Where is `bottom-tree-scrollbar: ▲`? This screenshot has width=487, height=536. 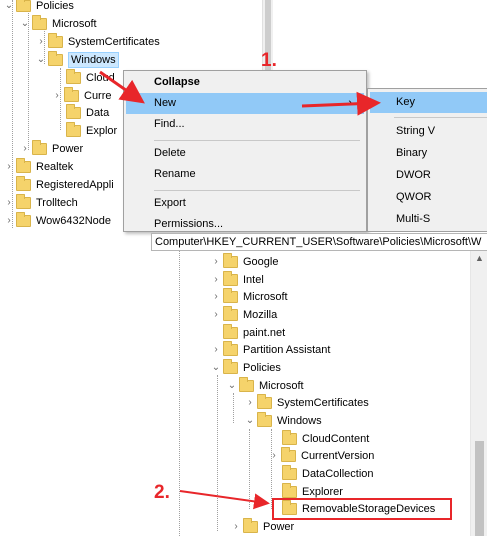
bottom-tree-scrollbar: ▲ is located at coordinates (478, 393).